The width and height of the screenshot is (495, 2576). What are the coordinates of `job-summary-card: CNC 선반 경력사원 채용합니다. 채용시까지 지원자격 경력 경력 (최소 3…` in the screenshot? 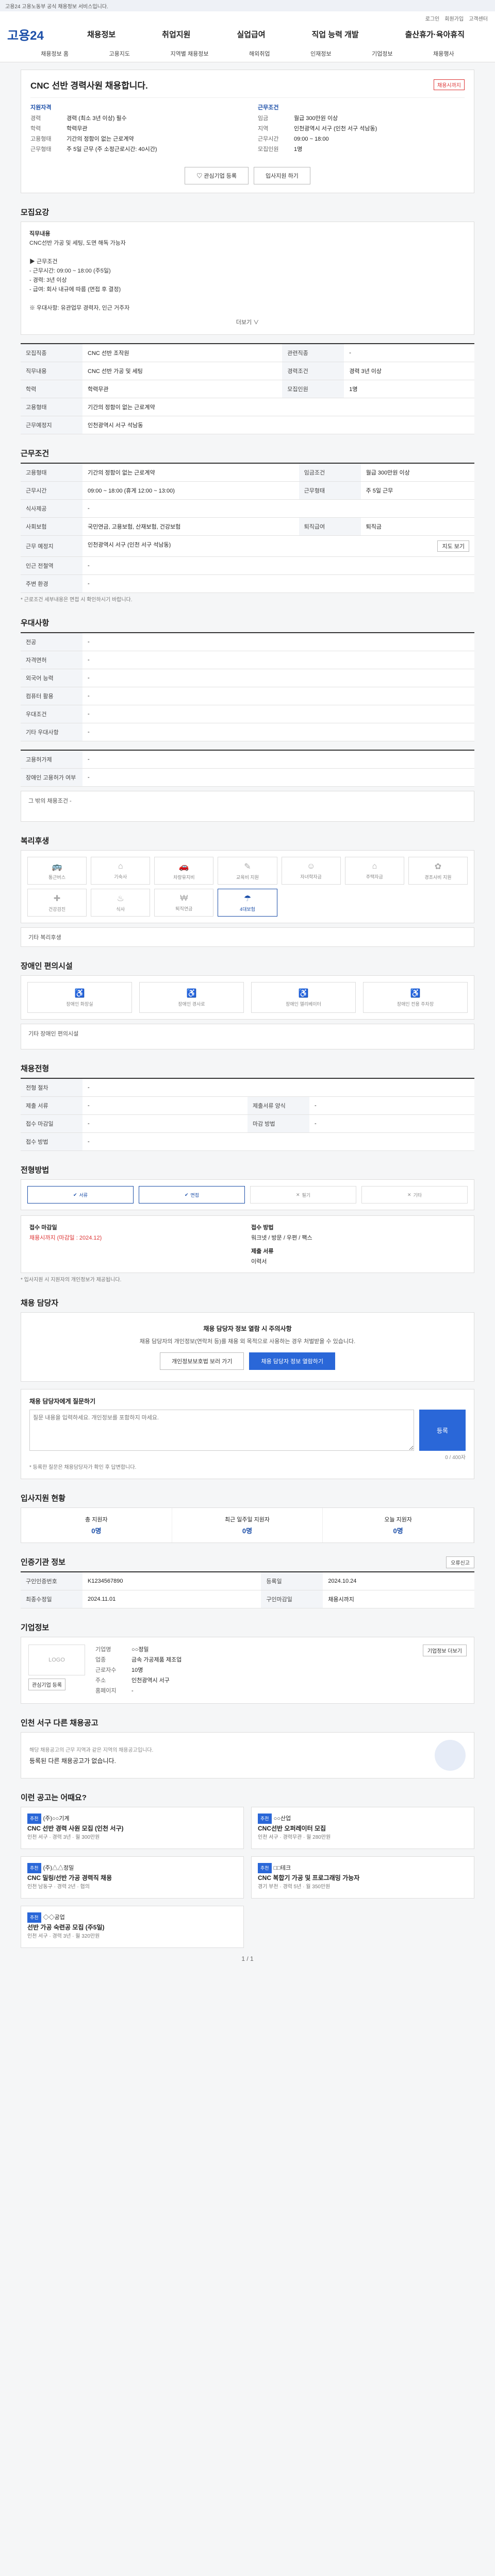 It's located at (247, 131).